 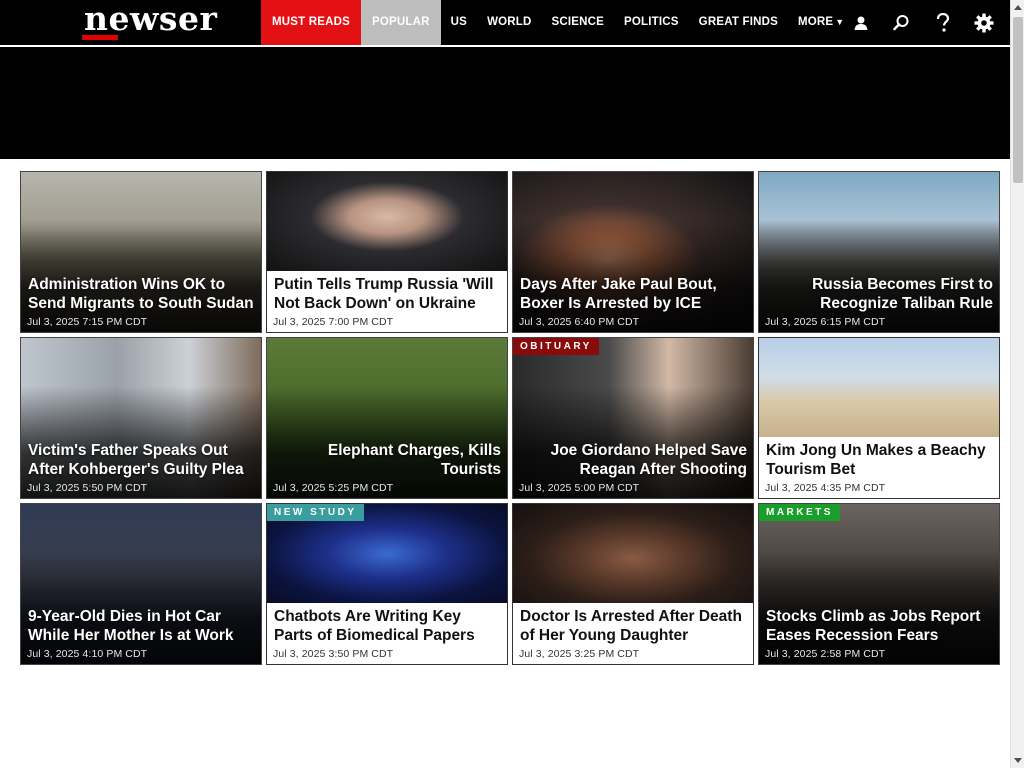 What do you see at coordinates (315, 512) in the screenshot?
I see `category-badge: NEW STUDY` at bounding box center [315, 512].